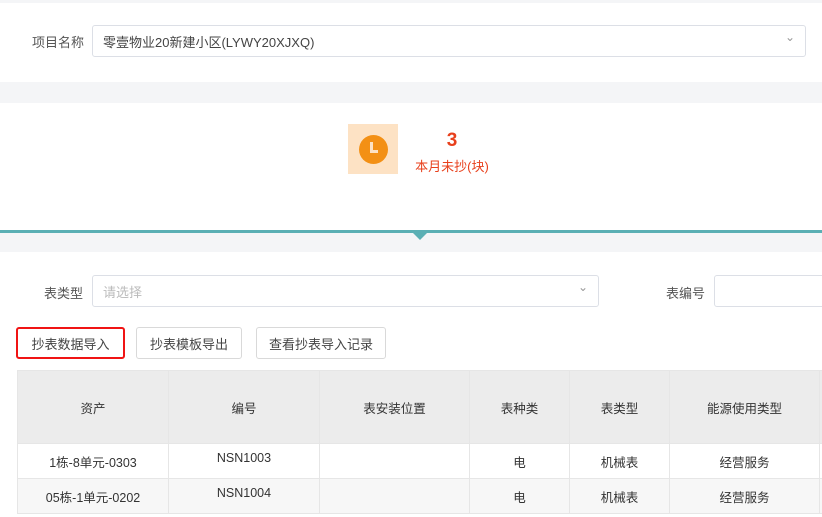  I want to click on import-records-button: 查看抄表导入记录, so click(321, 343).